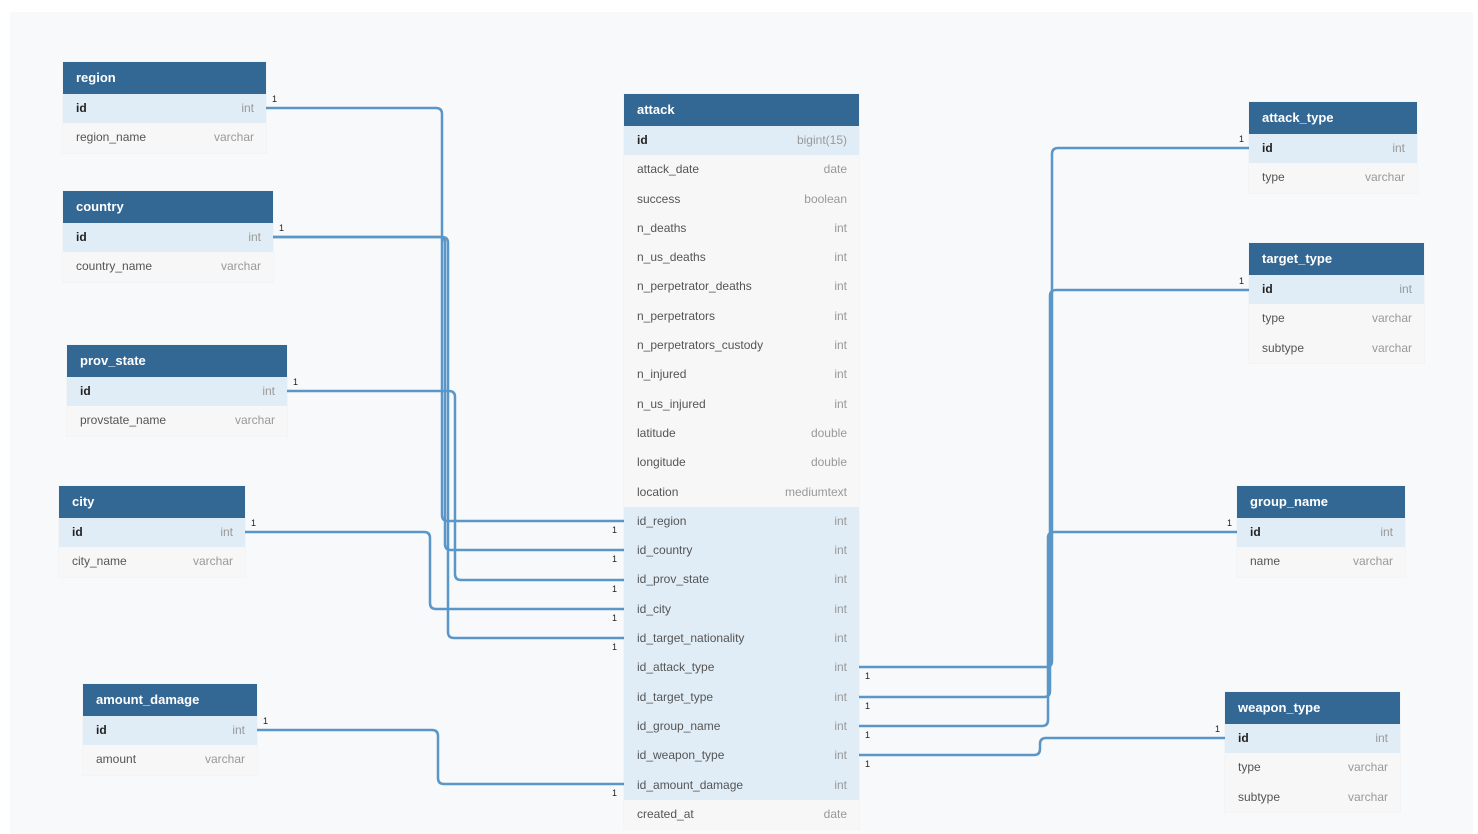  Describe the element at coordinates (741, 668) in the screenshot. I see `column-row: id_attack_type int` at that location.